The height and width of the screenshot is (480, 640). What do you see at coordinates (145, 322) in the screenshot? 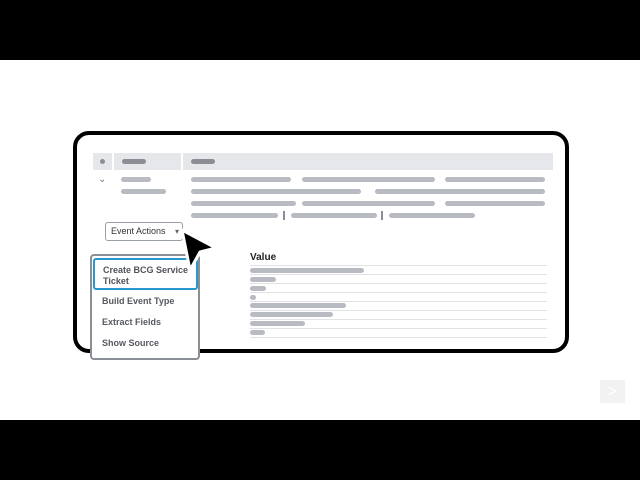
I see `menu-item-extract-fields: Extract Fields` at bounding box center [145, 322].